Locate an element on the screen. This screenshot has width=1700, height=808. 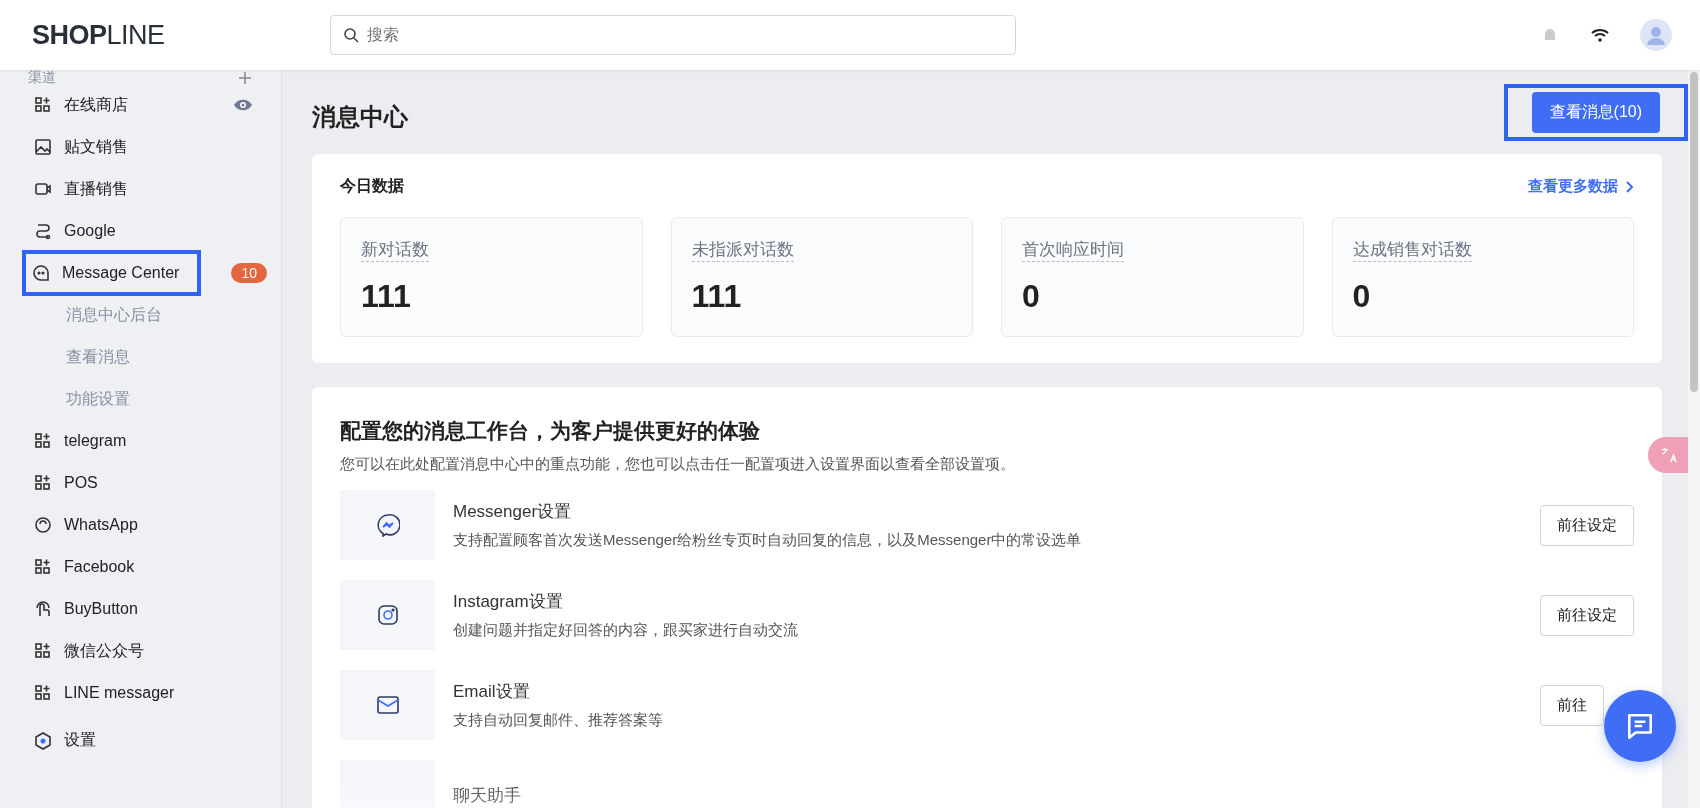
messenger-icon is located at coordinates (387, 525).